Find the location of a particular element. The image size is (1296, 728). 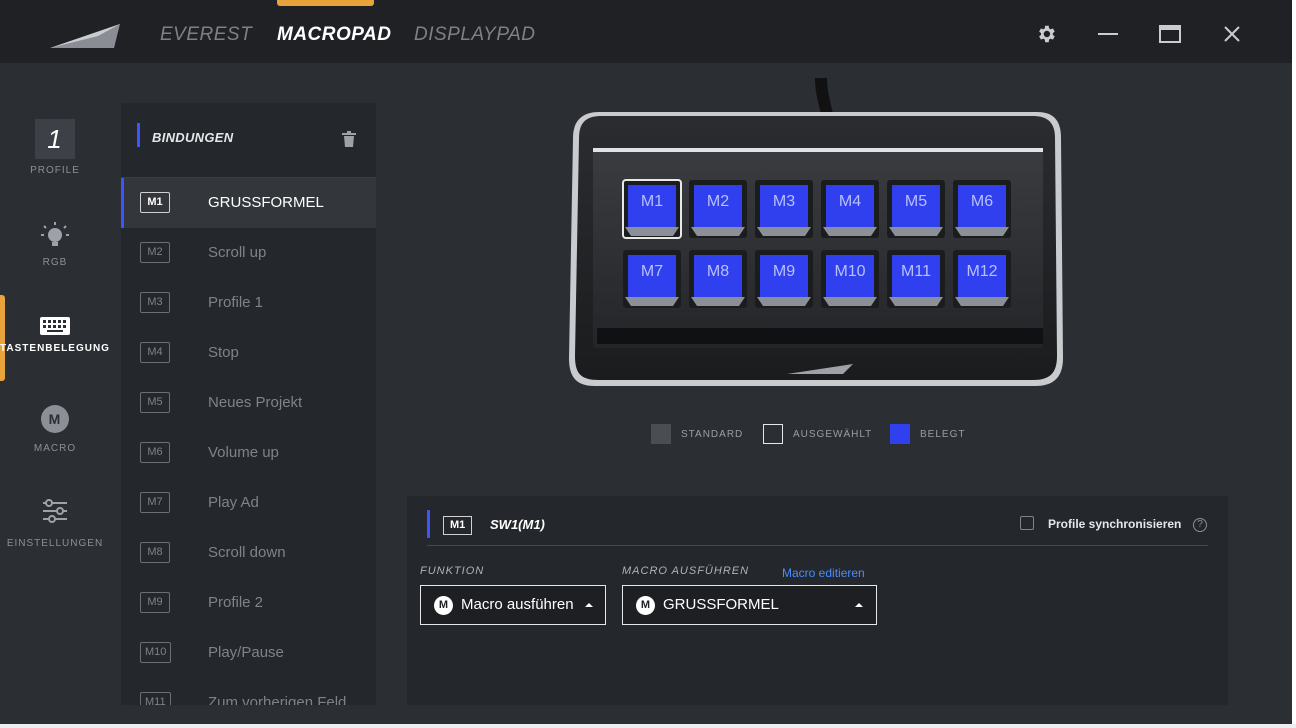

macro-key-m4: M4 is located at coordinates (850, 209).